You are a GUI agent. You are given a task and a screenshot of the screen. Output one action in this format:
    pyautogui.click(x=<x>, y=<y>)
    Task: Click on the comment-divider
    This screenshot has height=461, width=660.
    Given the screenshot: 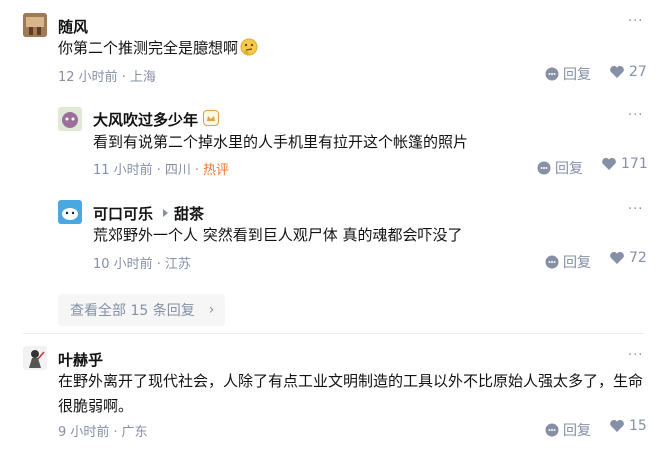 What is the action you would take?
    pyautogui.click(x=333, y=333)
    